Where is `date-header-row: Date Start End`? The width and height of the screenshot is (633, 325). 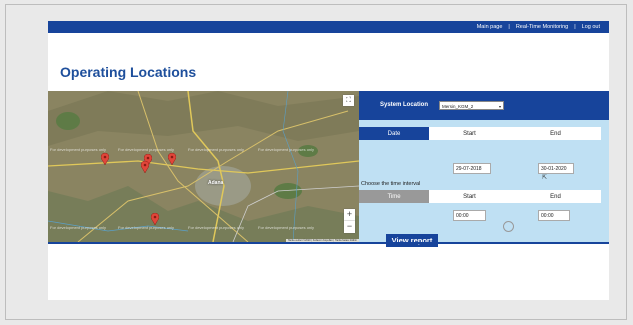 date-header-row: Date Start End is located at coordinates (480, 133).